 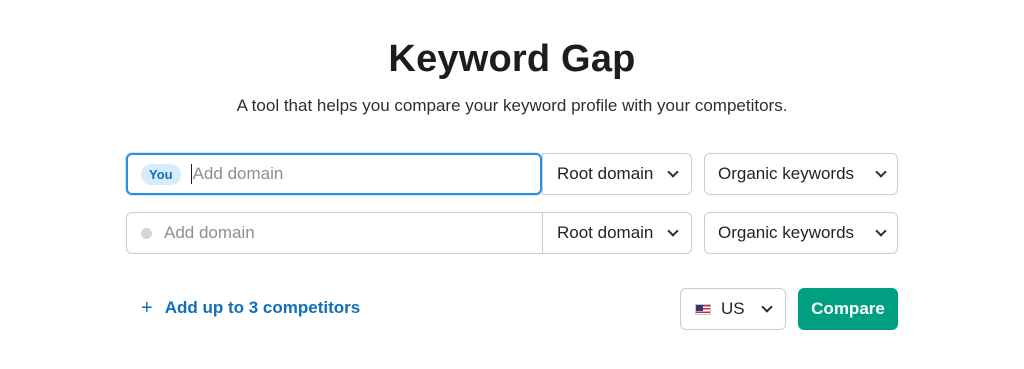 I want to click on domain-row-competitor: Root domain Organic keywords, so click(x=512, y=233).